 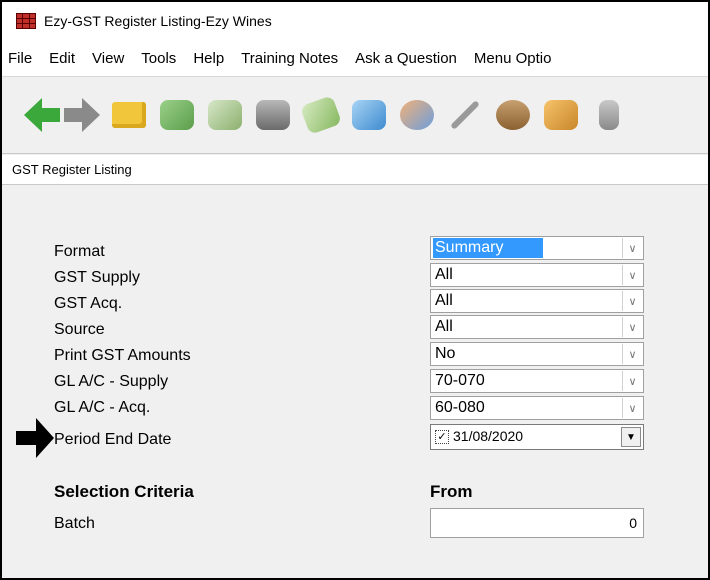 What do you see at coordinates (513, 58) in the screenshot?
I see `menu-options: Menu Optio` at bounding box center [513, 58].